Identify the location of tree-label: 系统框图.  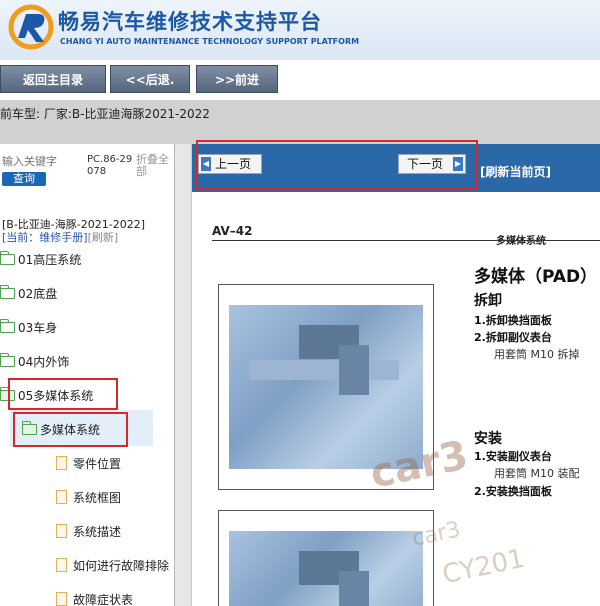
(97, 497).